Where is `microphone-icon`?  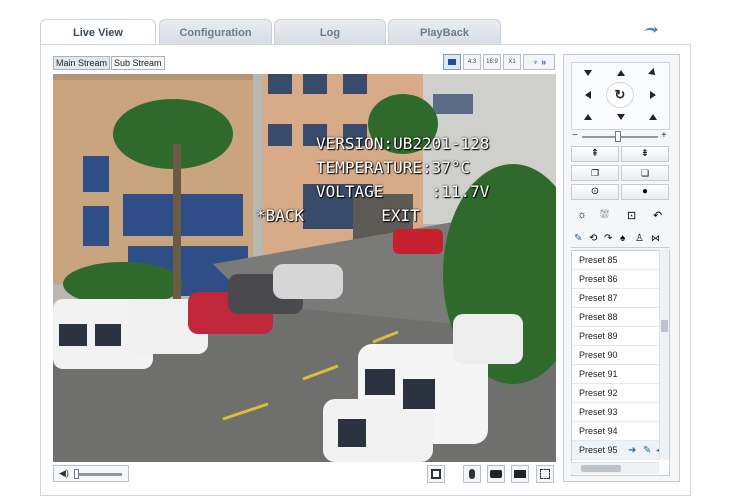 microphone-icon is located at coordinates (472, 474).